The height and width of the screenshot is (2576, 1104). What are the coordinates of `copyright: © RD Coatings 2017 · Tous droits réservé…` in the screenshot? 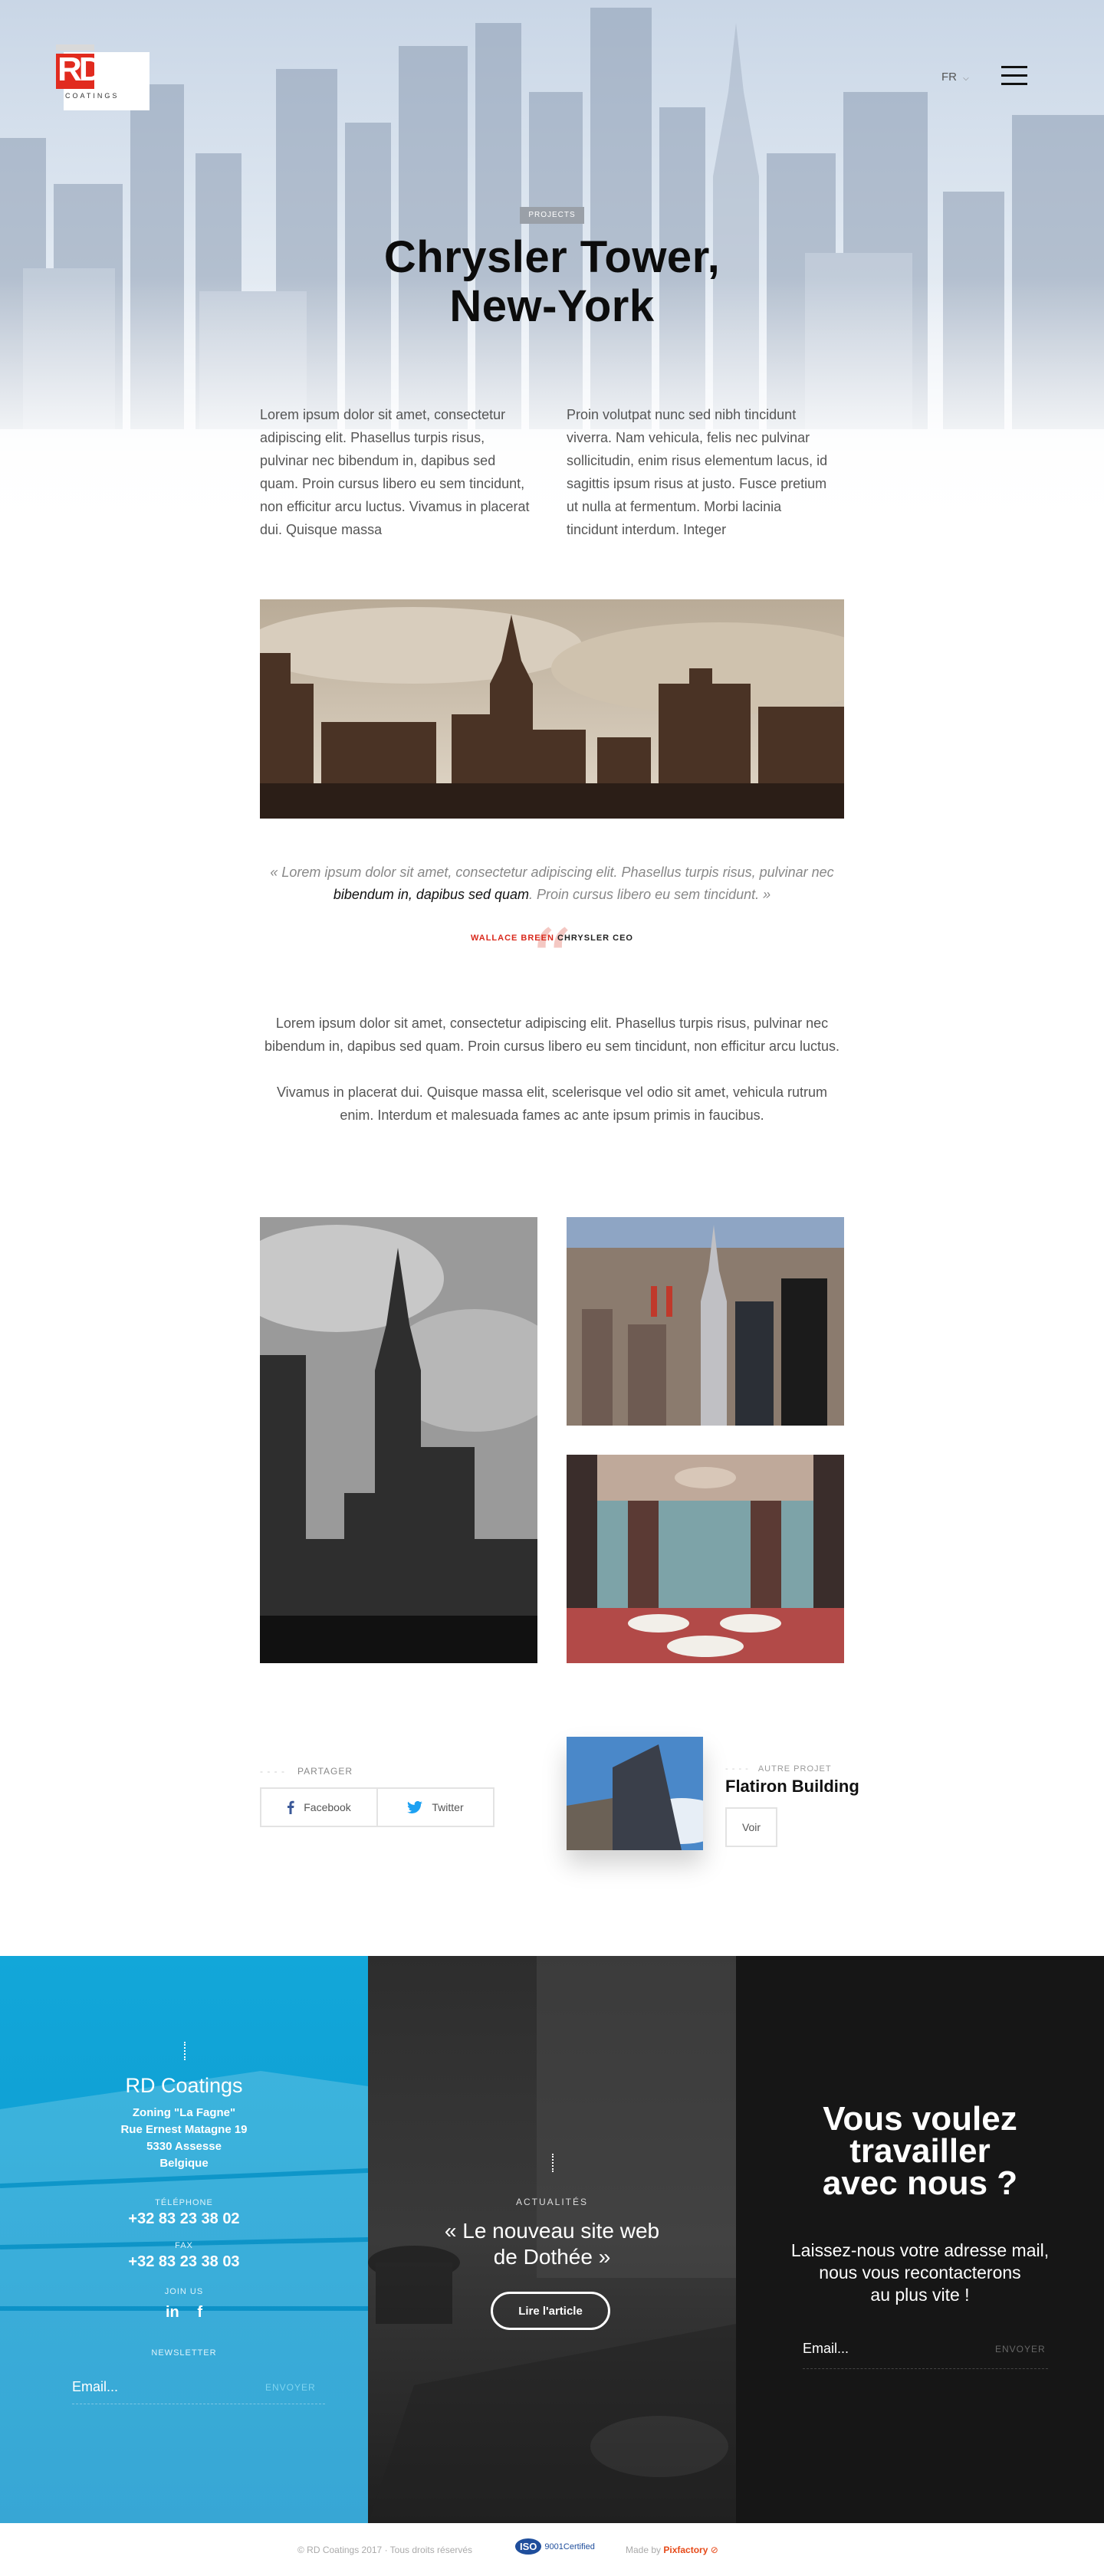 It's located at (385, 2550).